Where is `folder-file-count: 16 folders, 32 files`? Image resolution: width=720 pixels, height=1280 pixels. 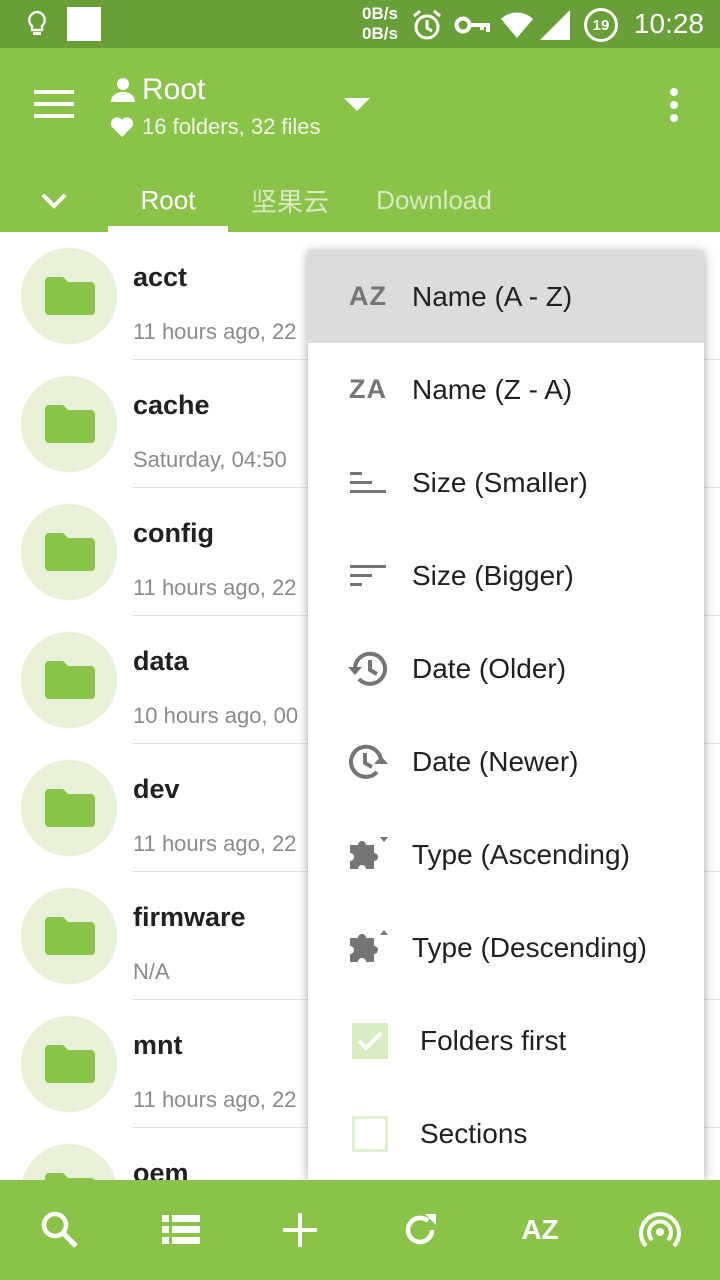
folder-file-count: 16 folders, 32 files is located at coordinates (231, 126).